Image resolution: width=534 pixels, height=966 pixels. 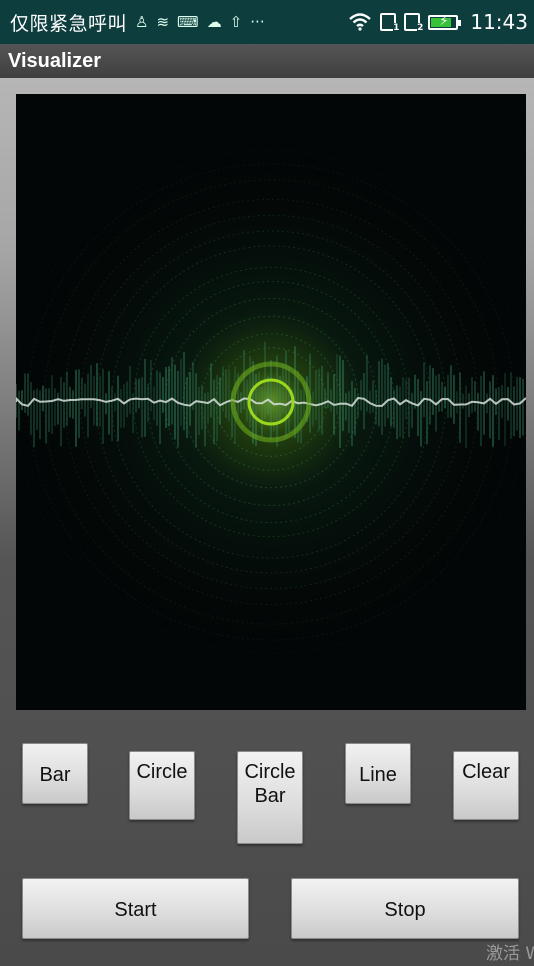 I want to click on line-button: Line, so click(x=378, y=773).